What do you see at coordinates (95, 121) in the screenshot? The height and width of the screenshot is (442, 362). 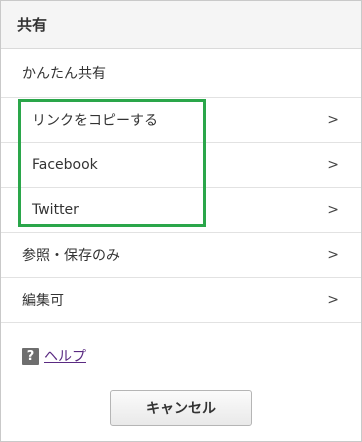 I see `copy-link-label: リンクをコピーする` at bounding box center [95, 121].